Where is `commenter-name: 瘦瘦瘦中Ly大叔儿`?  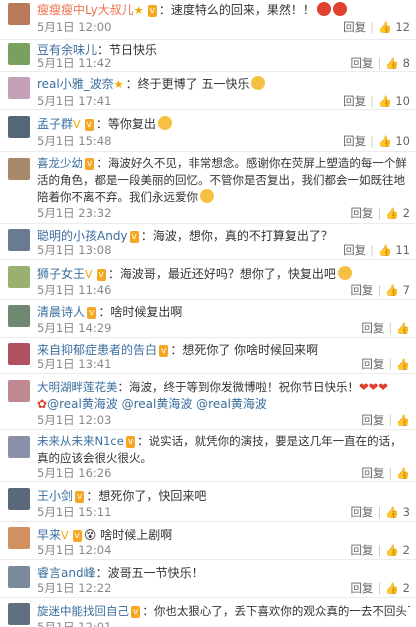
commenter-name: 瘦瘦瘦中Ly大叔儿 is located at coordinates (85, 10).